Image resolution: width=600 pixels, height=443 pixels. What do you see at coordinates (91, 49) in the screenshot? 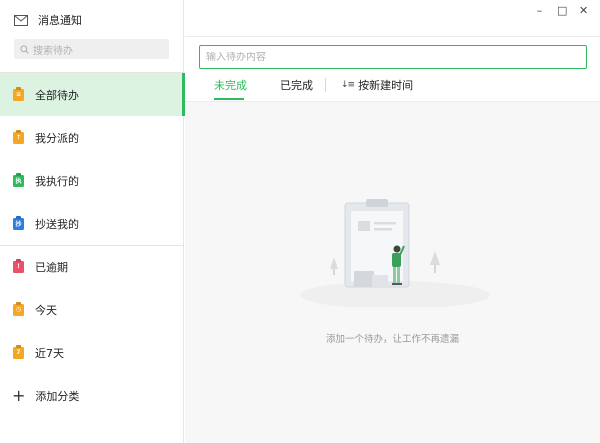
I see `search-box: 搜索待办` at bounding box center [91, 49].